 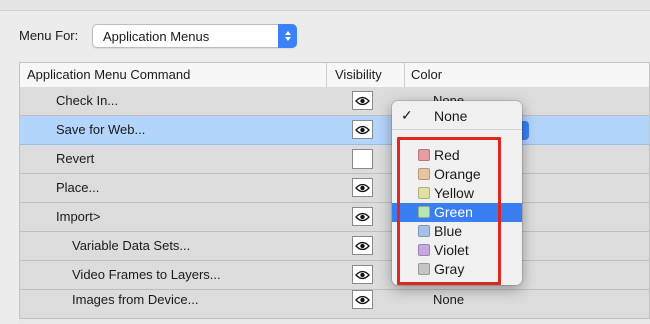 I want to click on up-down-arrows-icon, so click(x=287, y=36).